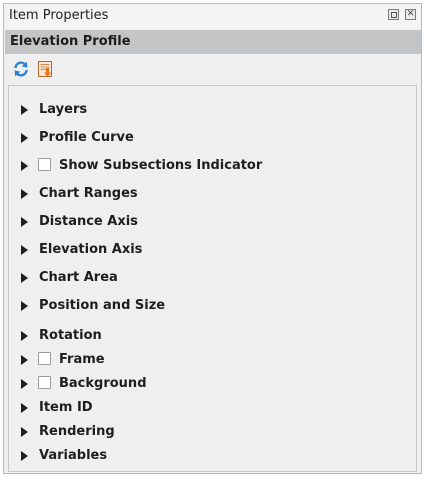 This screenshot has height=484, width=425. Describe the element at coordinates (212, 432) in the screenshot. I see `section-rendering: Rendering` at that location.